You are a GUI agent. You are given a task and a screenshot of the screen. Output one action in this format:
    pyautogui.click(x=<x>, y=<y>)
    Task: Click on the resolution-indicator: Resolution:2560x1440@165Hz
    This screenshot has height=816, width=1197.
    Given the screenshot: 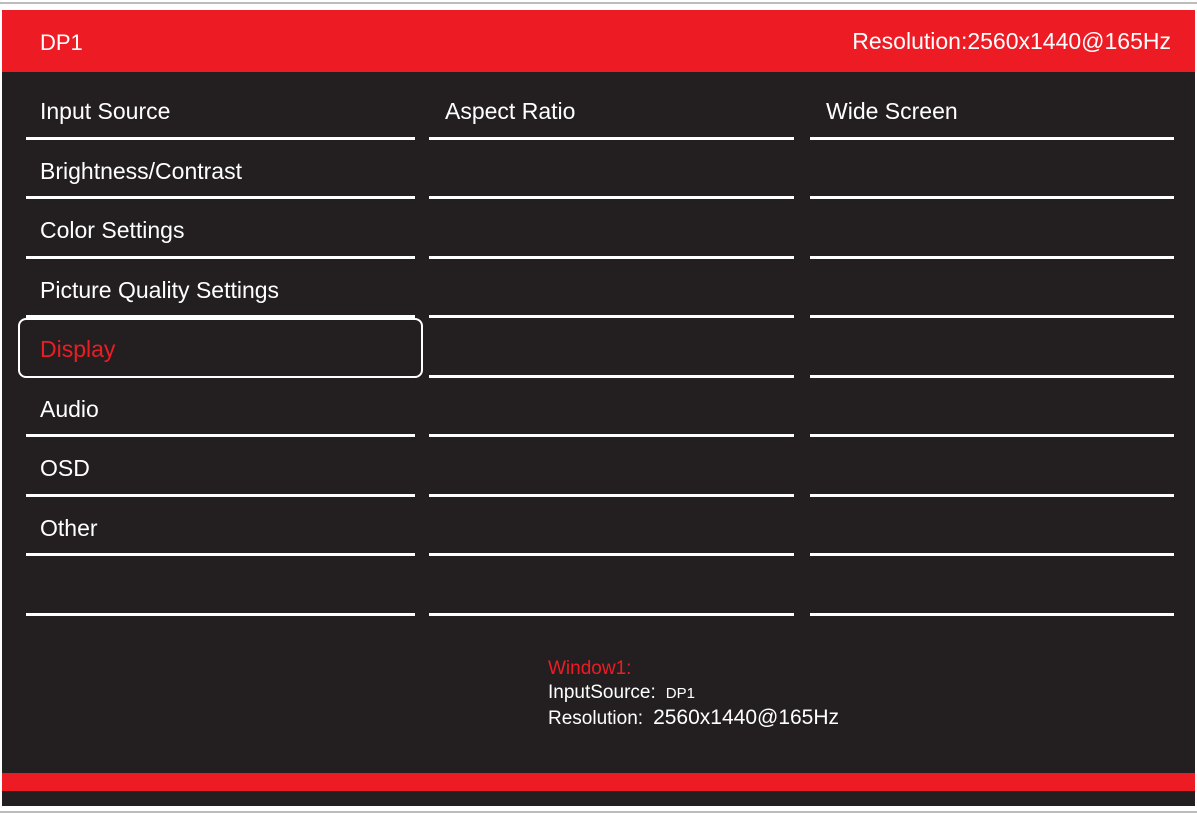 What is the action you would take?
    pyautogui.click(x=1011, y=41)
    